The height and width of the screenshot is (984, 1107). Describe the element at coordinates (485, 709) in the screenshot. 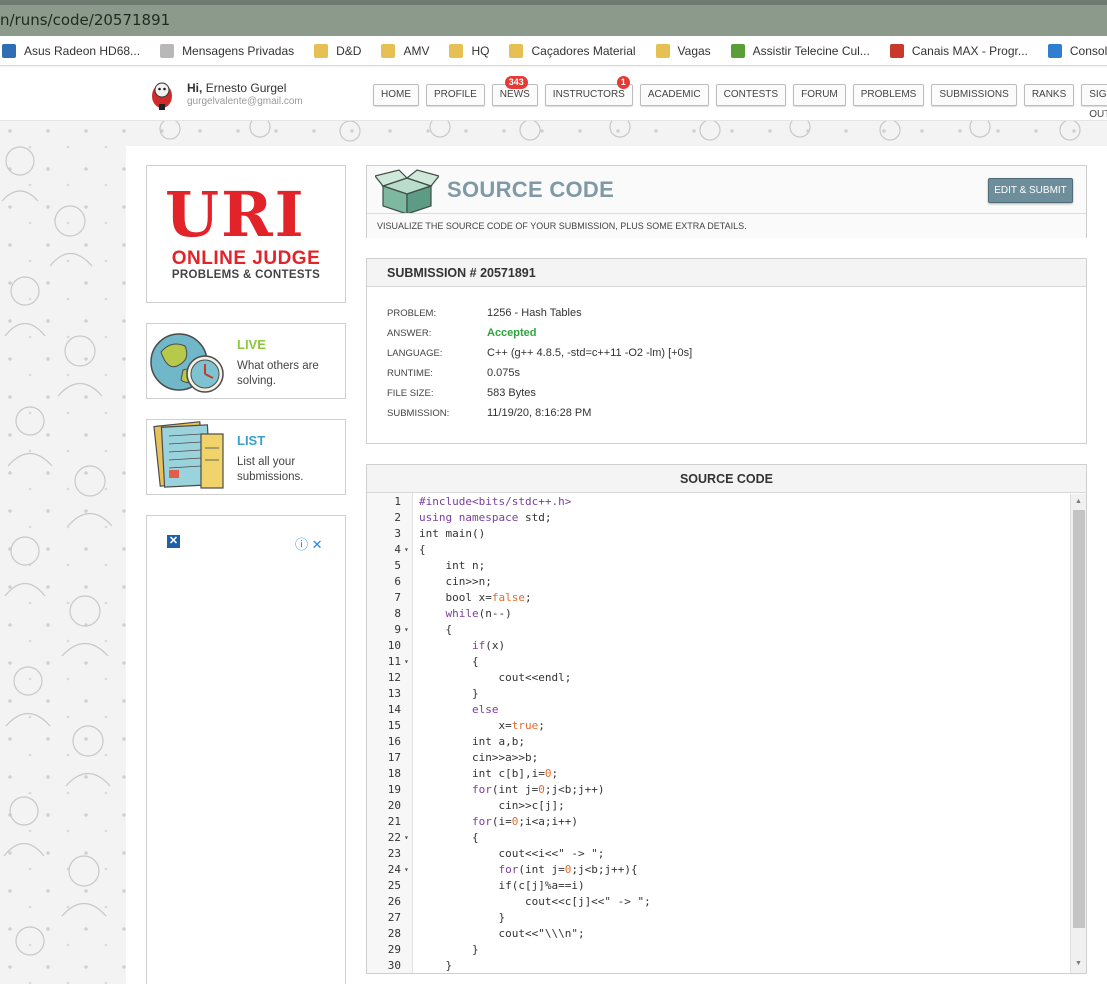

I see `code-text: else` at that location.